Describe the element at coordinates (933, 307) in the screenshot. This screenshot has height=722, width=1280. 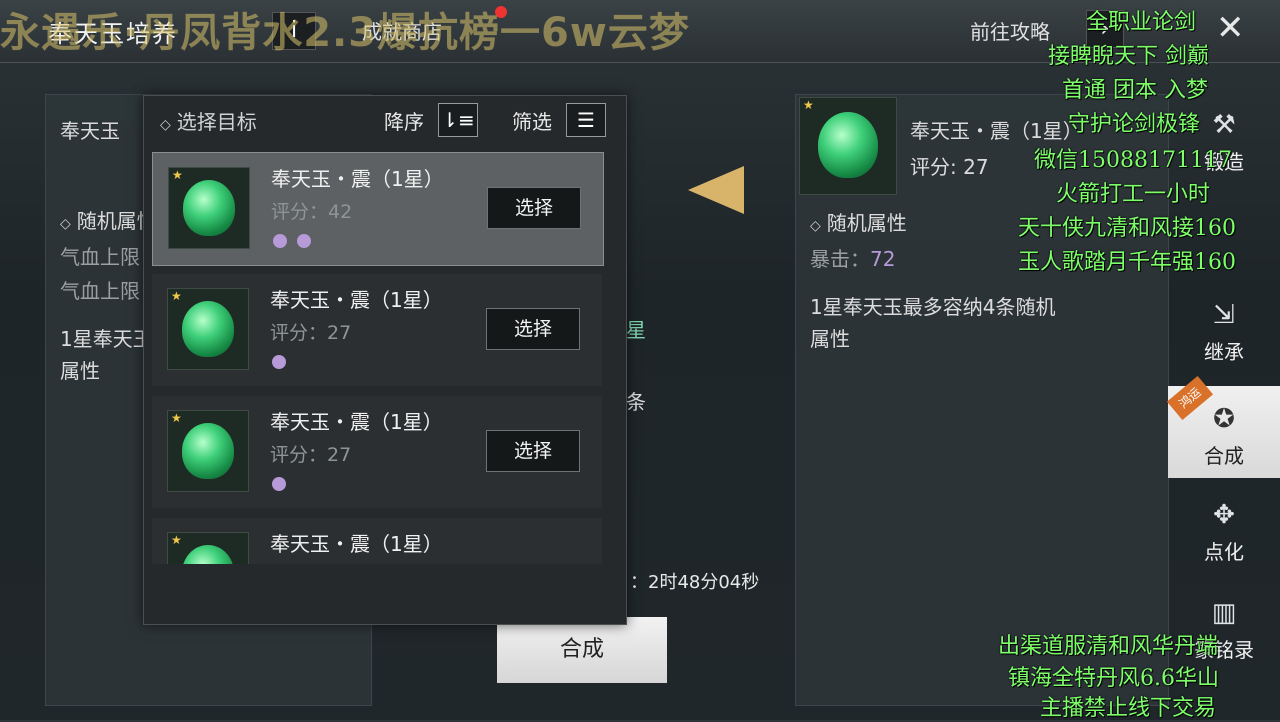
I see `note-line: 1星奉天玉最多容纳4条随机` at that location.